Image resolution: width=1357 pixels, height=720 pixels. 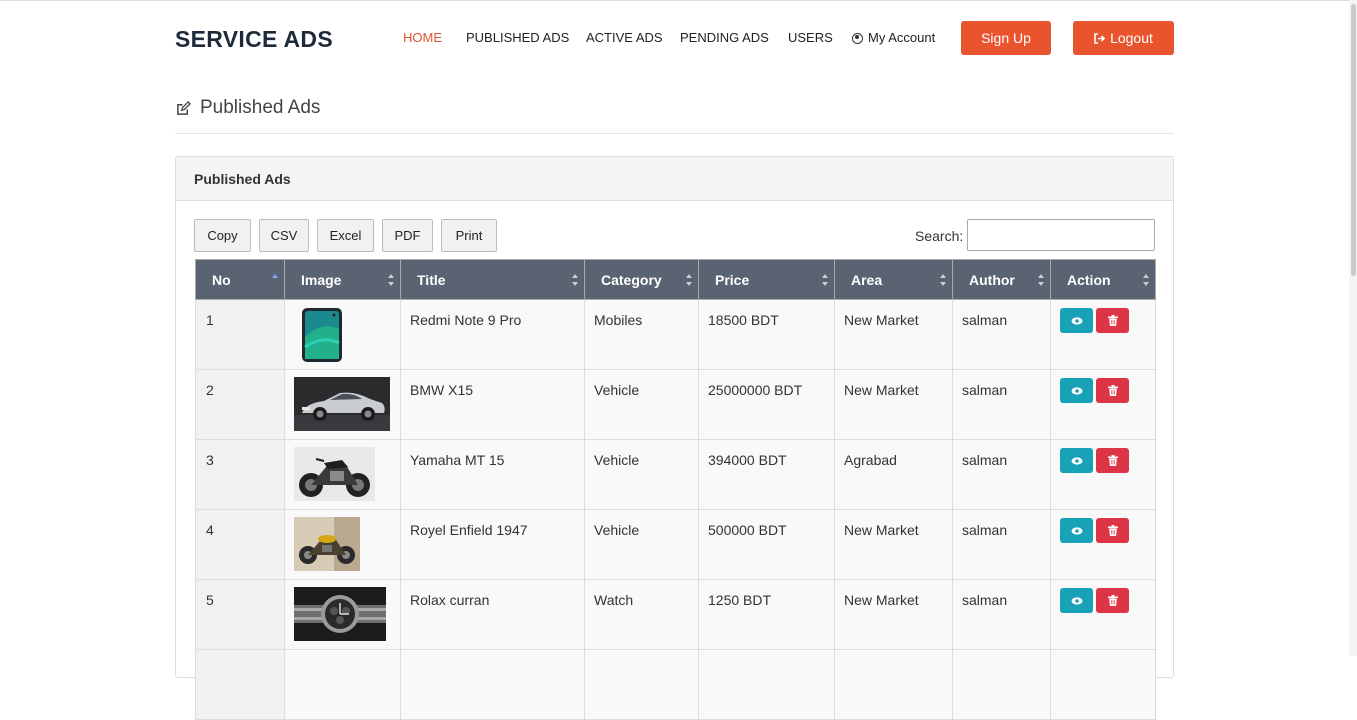 I want to click on nav-home: HOME, so click(x=422, y=37).